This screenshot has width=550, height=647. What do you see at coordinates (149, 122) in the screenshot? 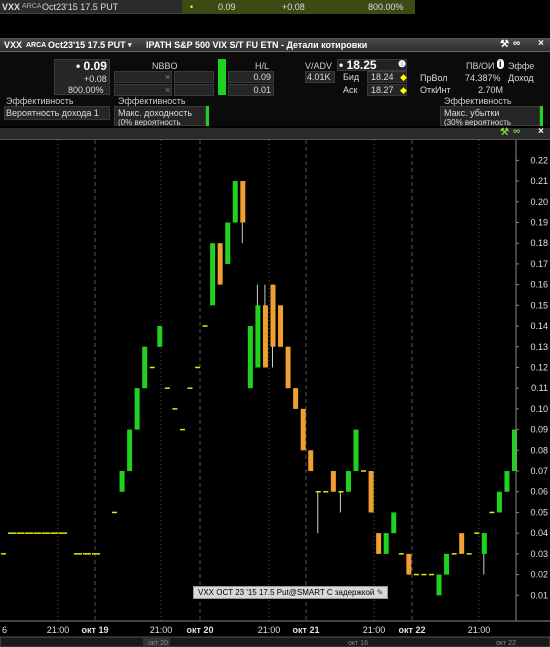
I see `max-profit-sub: (0% вероятность` at bounding box center [149, 122].